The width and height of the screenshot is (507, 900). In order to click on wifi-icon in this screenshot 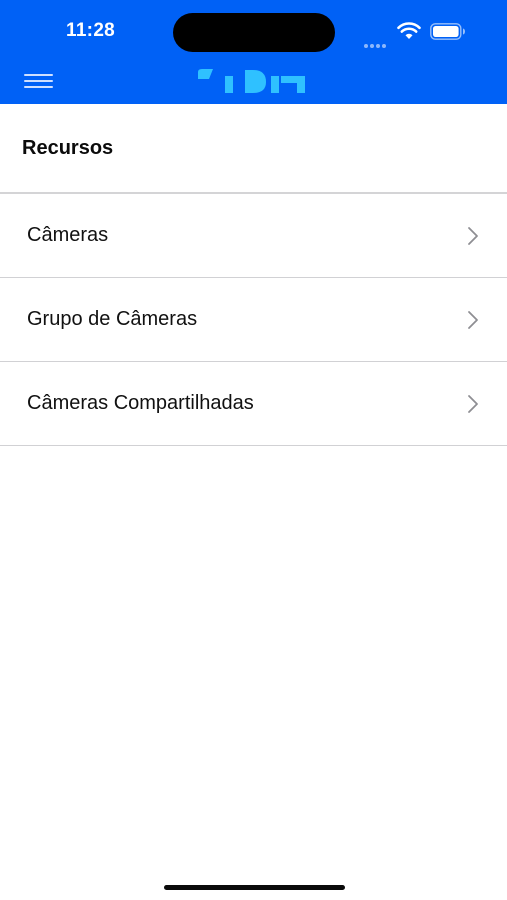, I will do `click(409, 30)`.